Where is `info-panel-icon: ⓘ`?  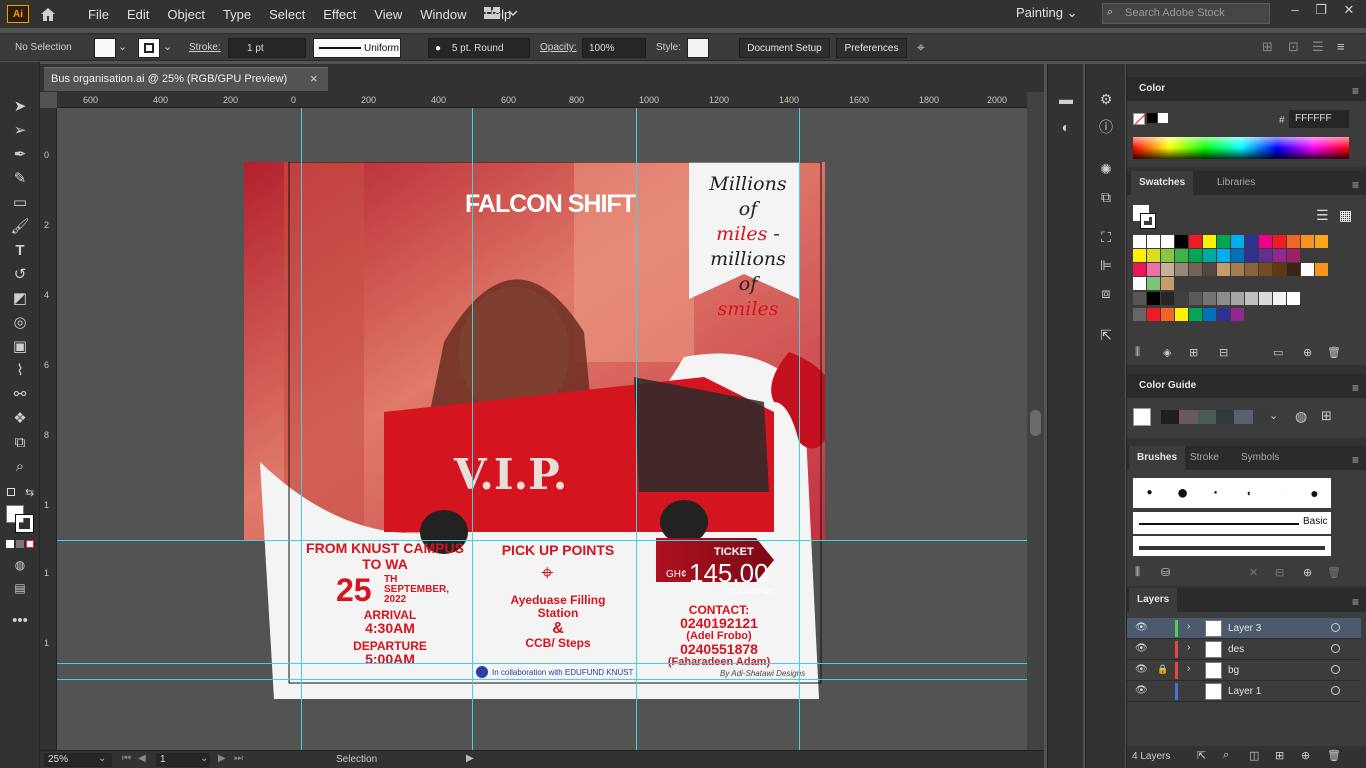 info-panel-icon: ⓘ is located at coordinates (1106, 127).